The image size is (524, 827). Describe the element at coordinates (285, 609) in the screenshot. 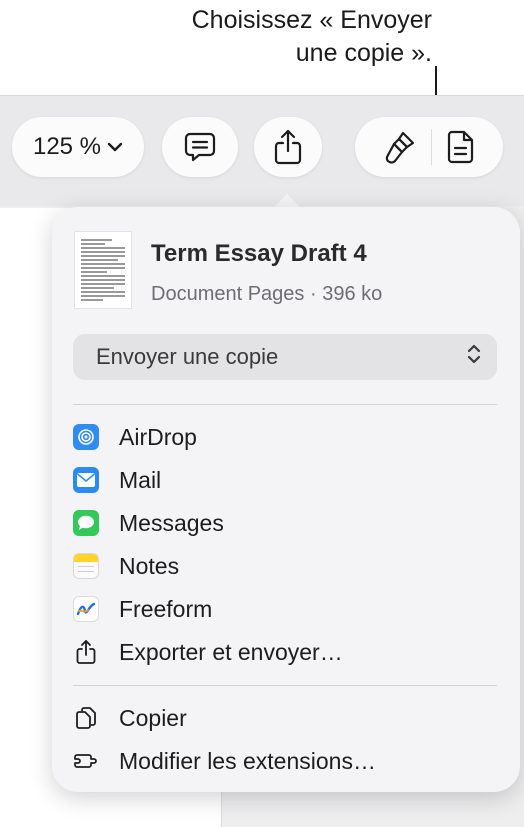

I see `share-item-freeform: Freeform` at that location.